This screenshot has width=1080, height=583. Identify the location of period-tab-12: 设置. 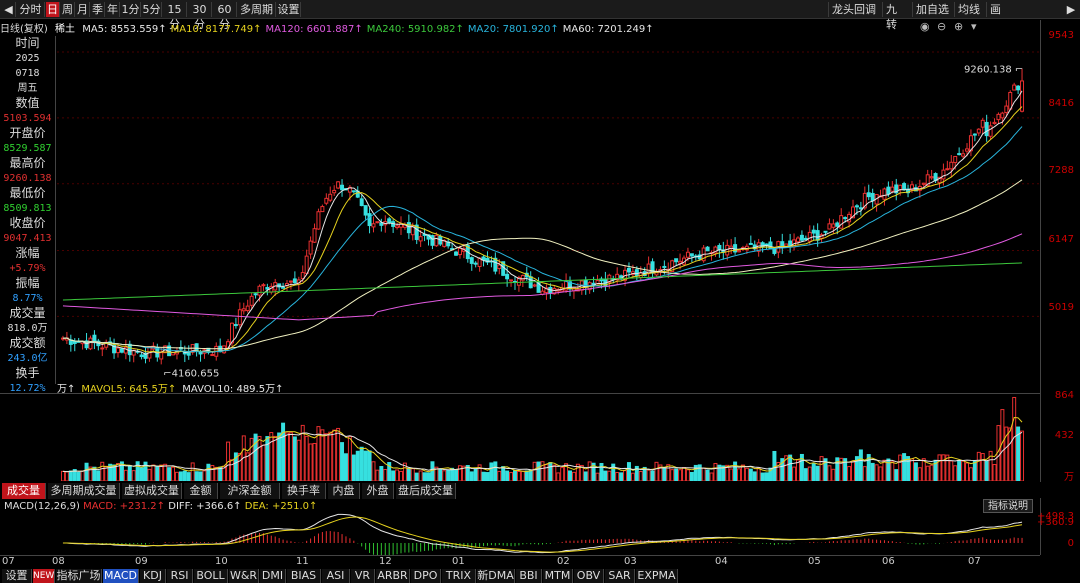
(289, 9).